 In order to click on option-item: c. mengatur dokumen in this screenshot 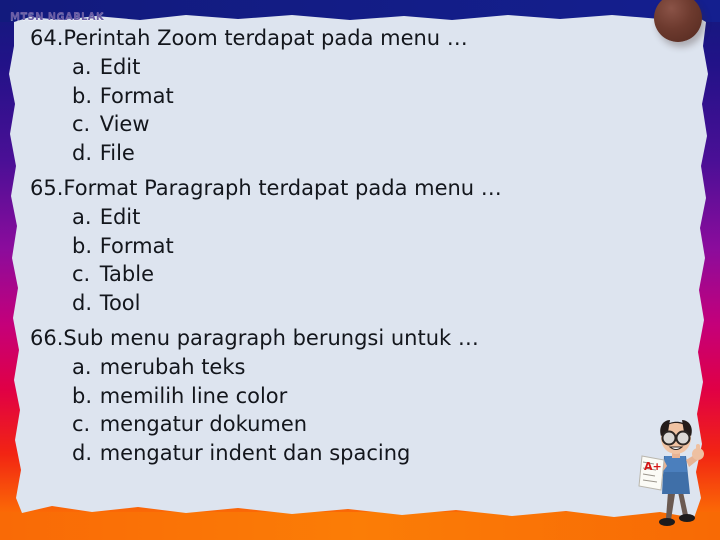, I will do `click(345, 424)`.